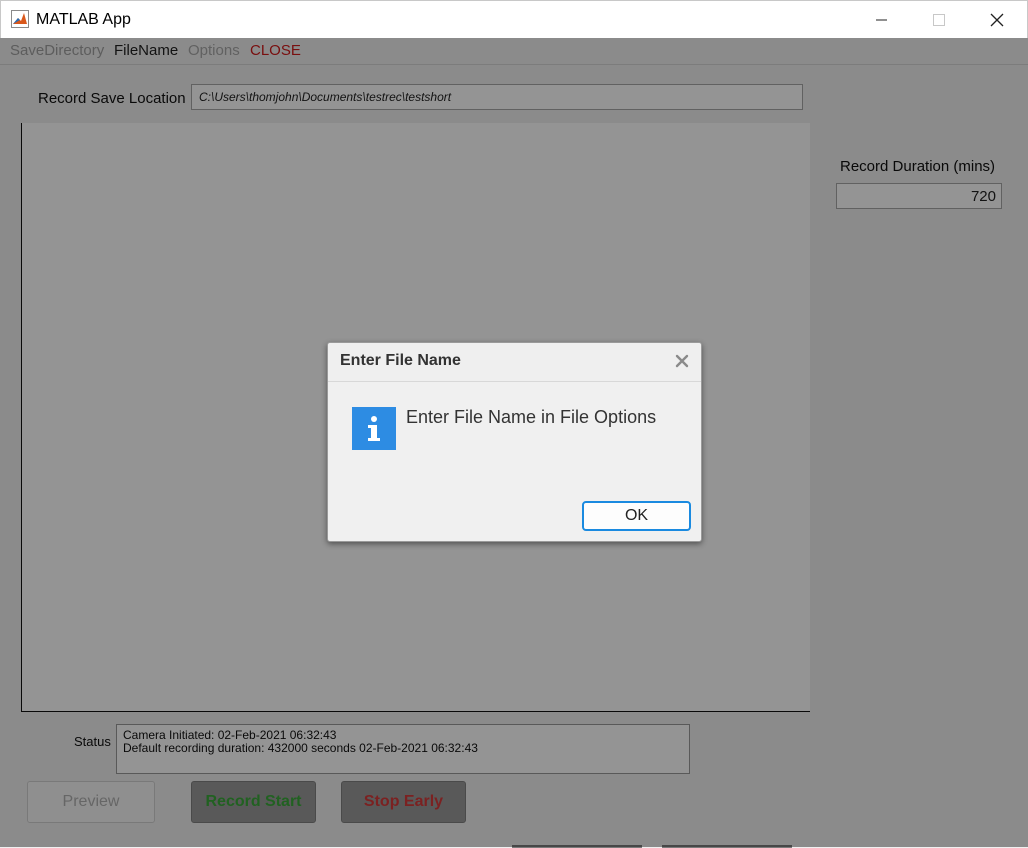 The image size is (1028, 848). I want to click on maximize-icon, so click(939, 19).